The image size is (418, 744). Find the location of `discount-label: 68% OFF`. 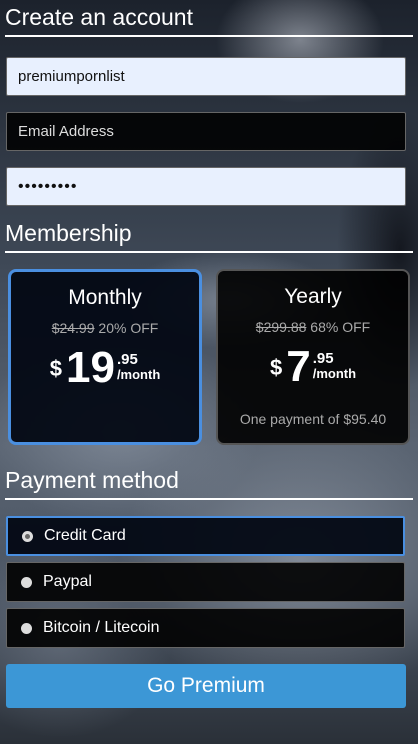

discount-label: 68% OFF is located at coordinates (340, 327).